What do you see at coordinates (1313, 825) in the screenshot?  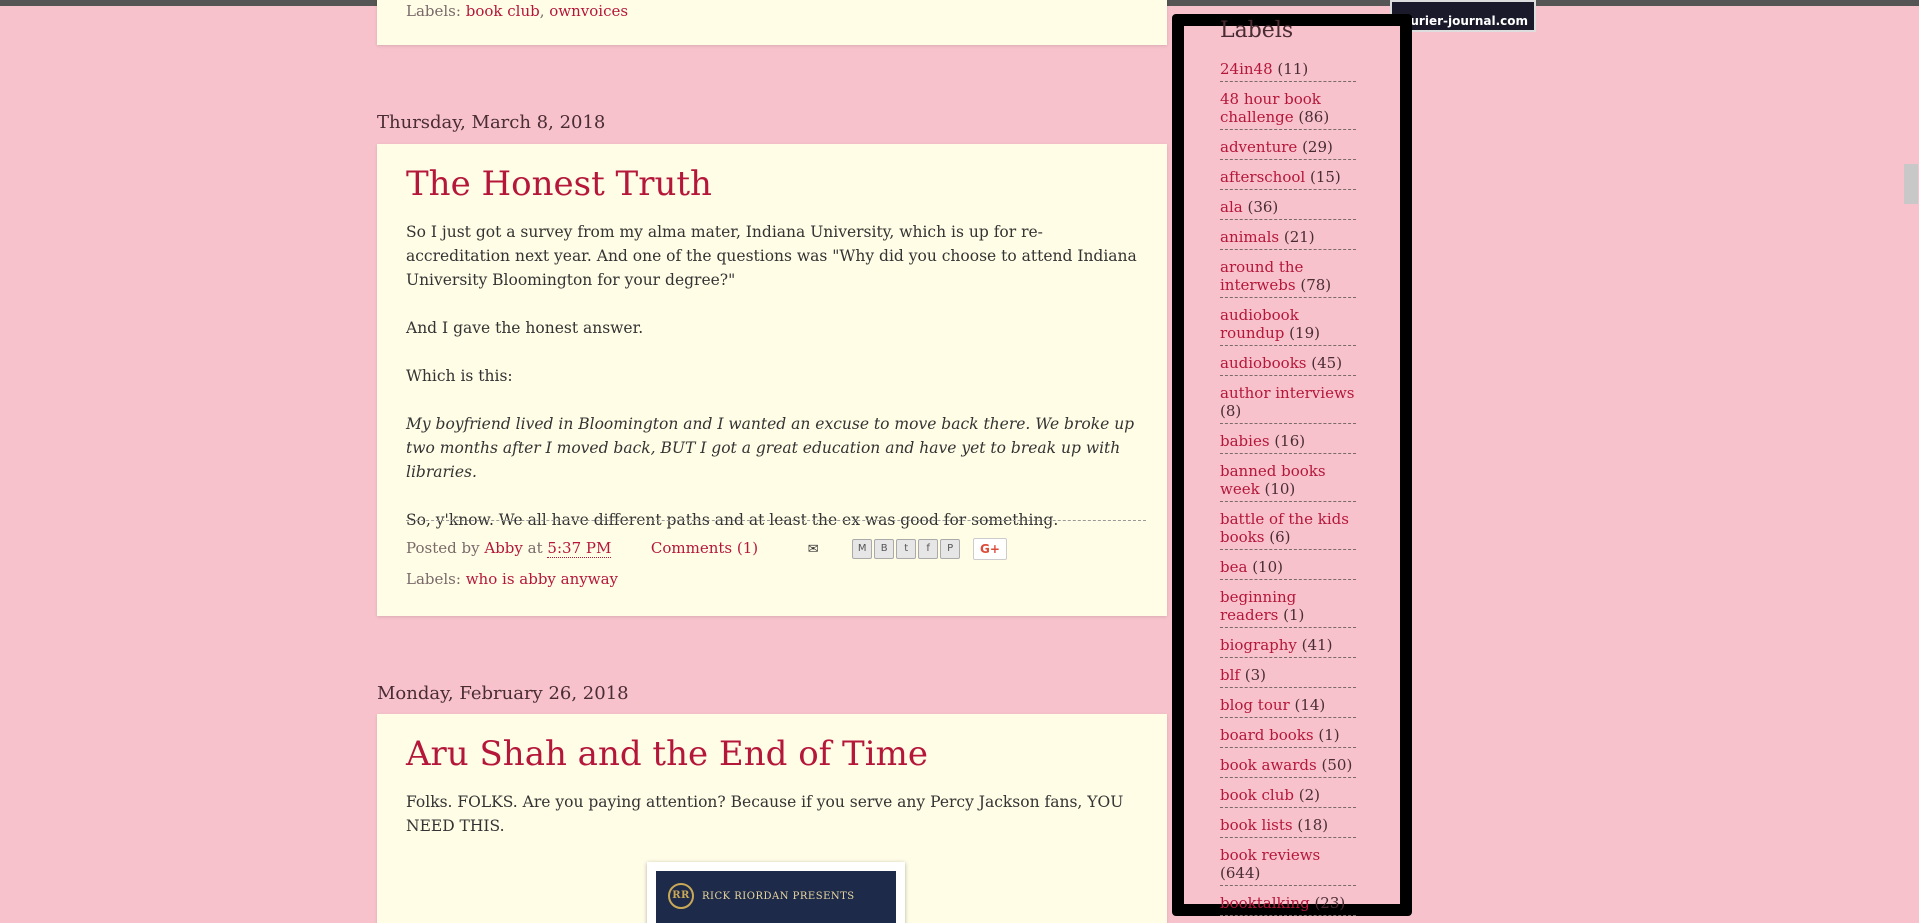 I see `label-count: (18)` at bounding box center [1313, 825].